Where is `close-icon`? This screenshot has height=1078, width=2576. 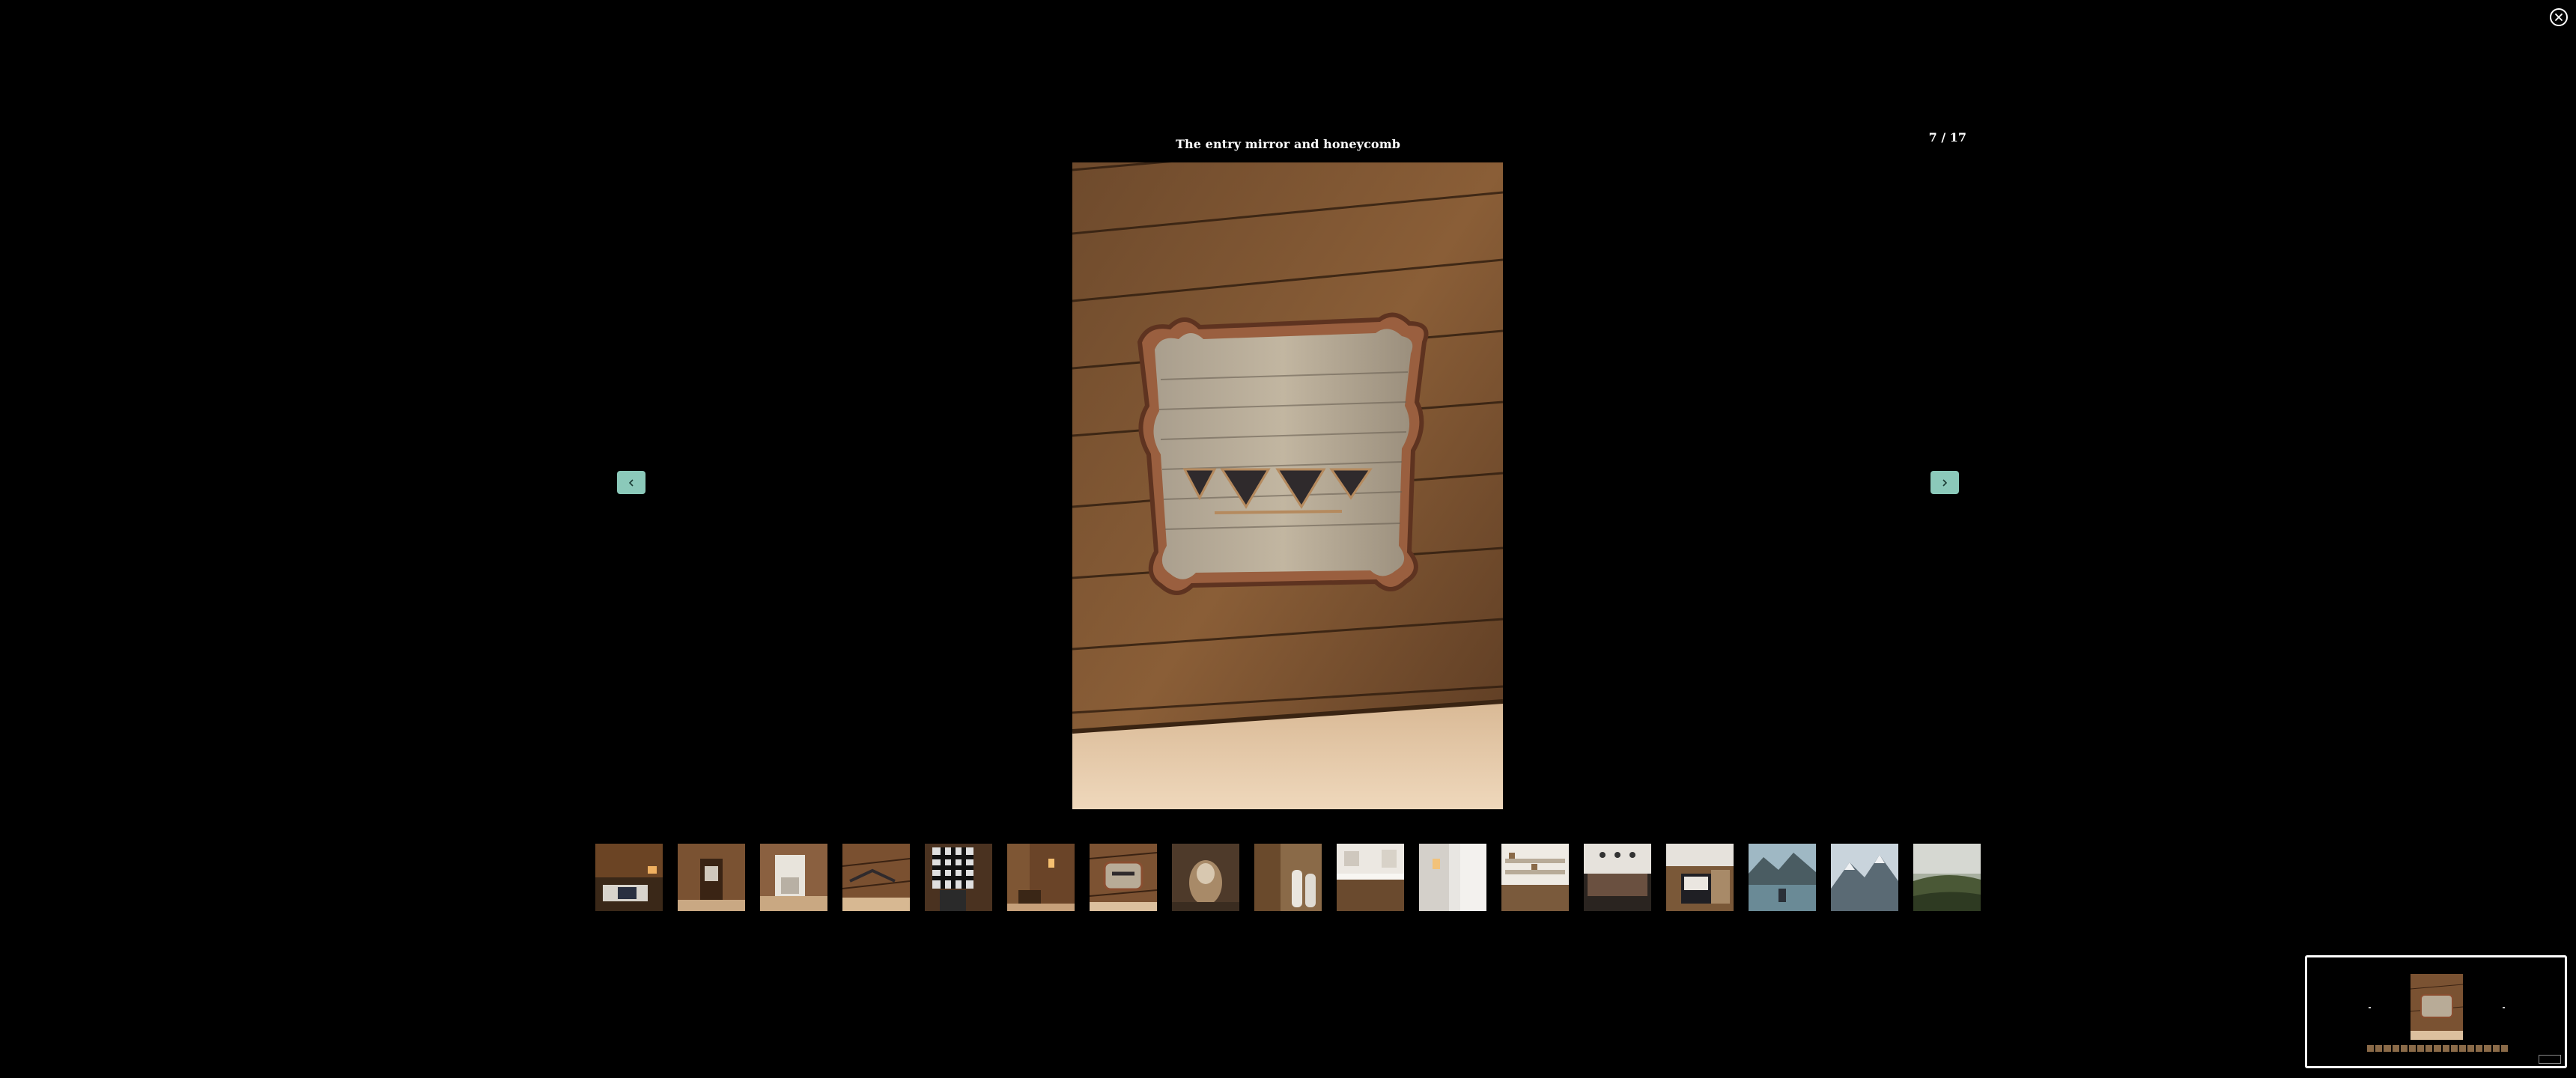
close-icon is located at coordinates (2559, 17).